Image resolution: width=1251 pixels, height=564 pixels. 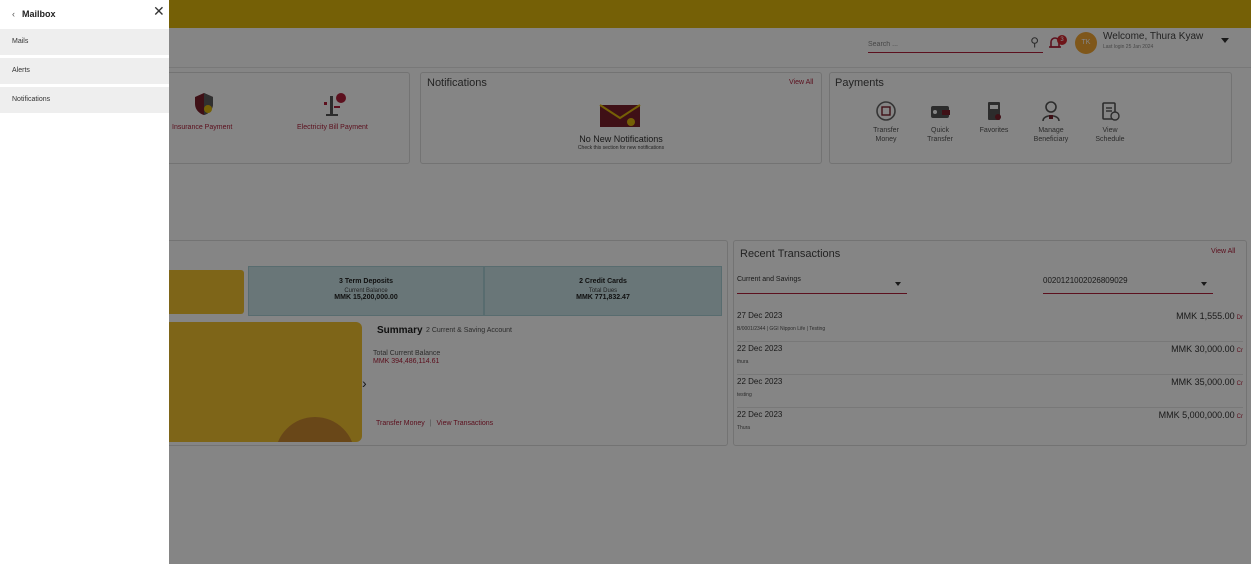 I want to click on drawer-item-label: Alerts, so click(x=21, y=70).